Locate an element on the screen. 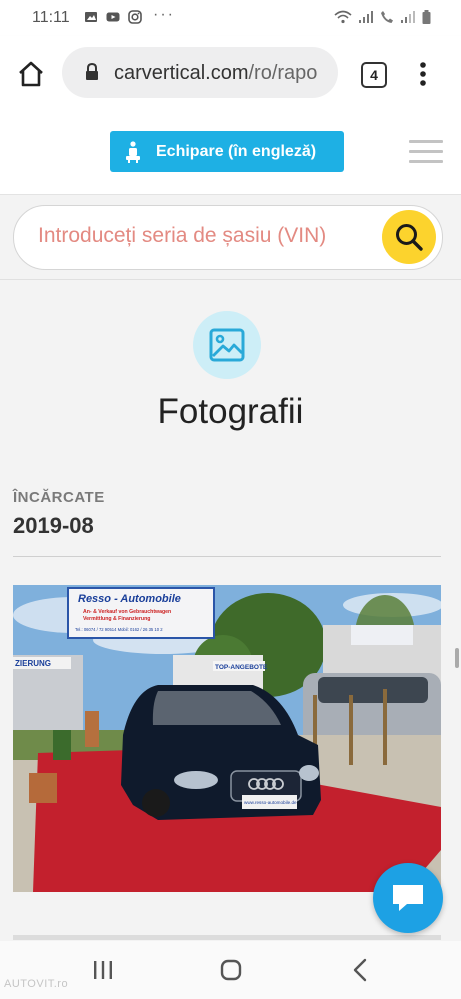  scroll-indicator is located at coordinates (457, 658).